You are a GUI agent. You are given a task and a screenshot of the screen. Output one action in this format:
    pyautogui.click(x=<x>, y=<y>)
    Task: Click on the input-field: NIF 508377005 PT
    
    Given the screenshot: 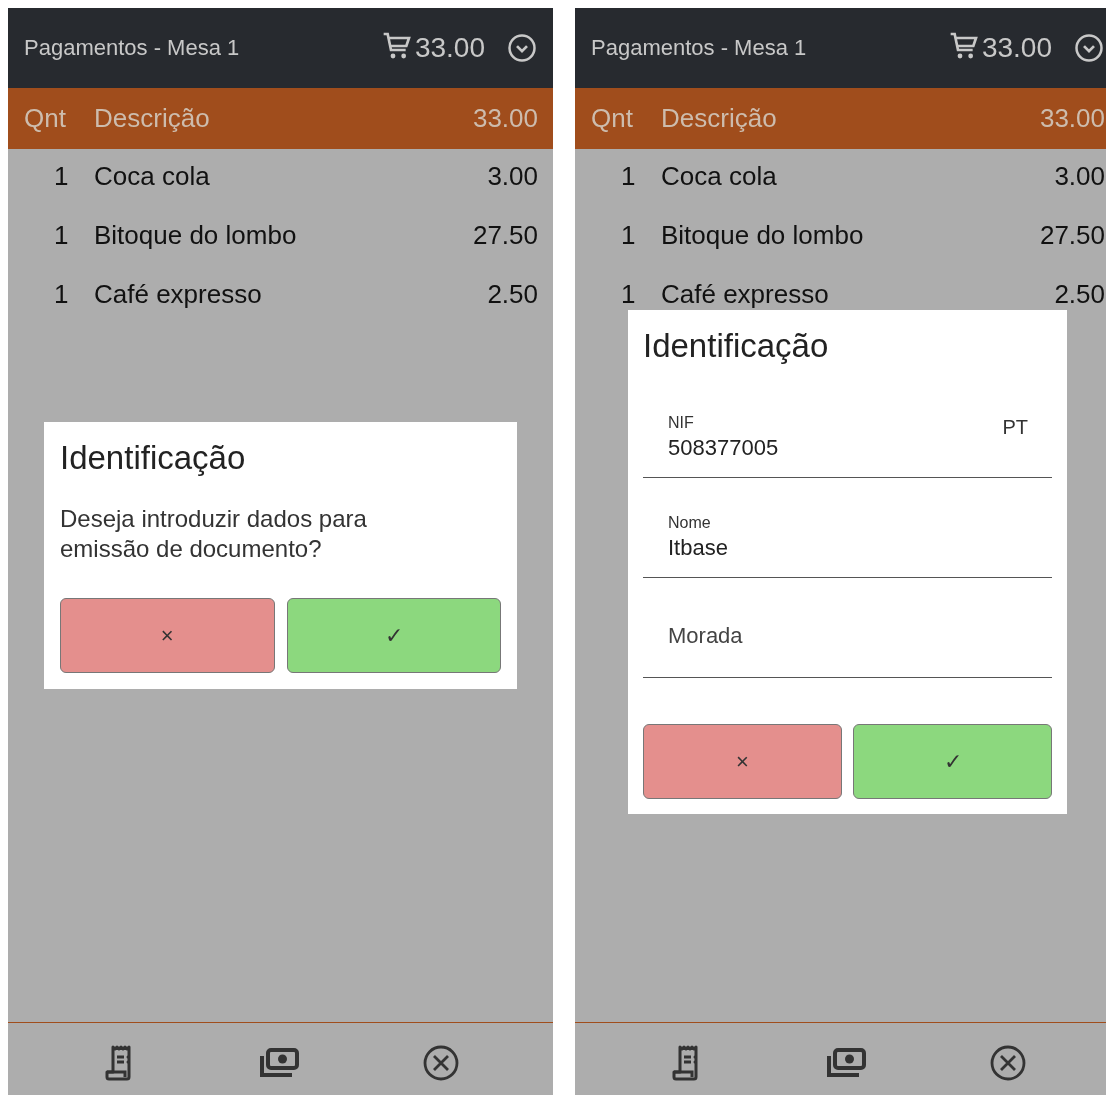 What is the action you would take?
    pyautogui.click(x=847, y=436)
    